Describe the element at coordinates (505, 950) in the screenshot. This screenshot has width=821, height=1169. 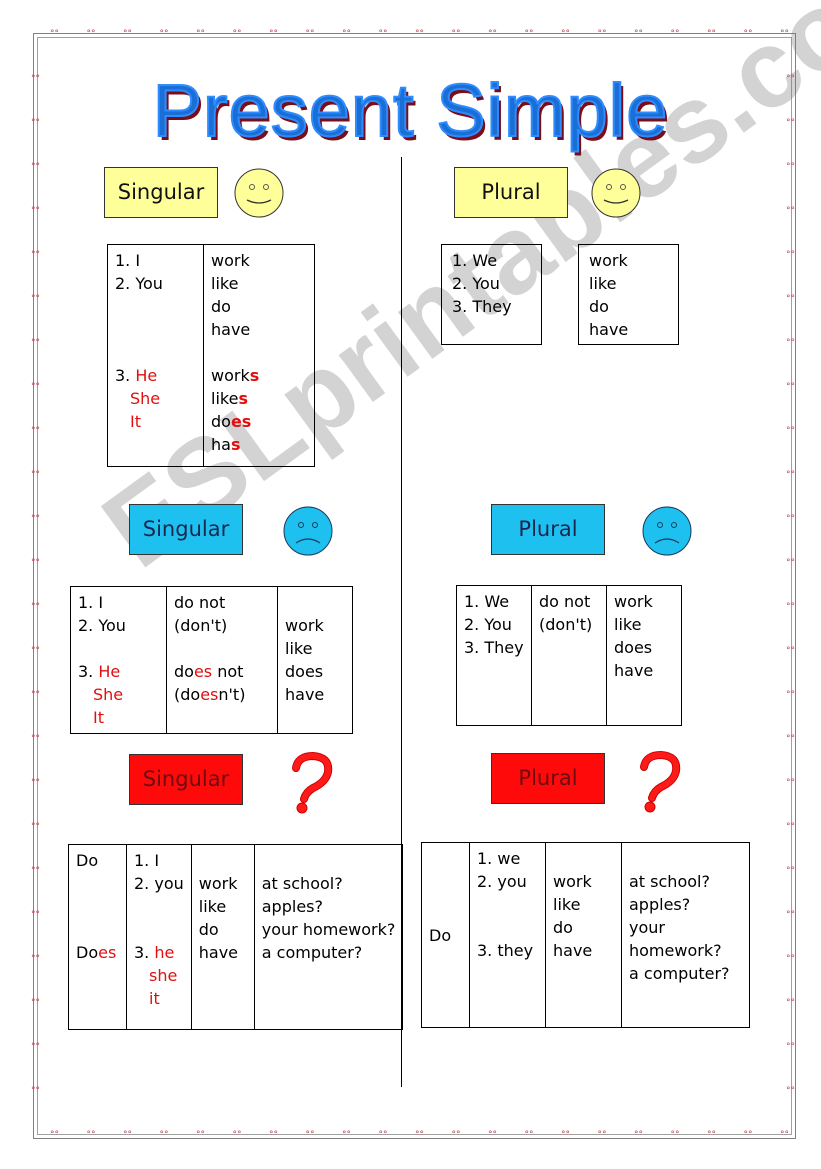
I see `pronoun: 3. they` at that location.